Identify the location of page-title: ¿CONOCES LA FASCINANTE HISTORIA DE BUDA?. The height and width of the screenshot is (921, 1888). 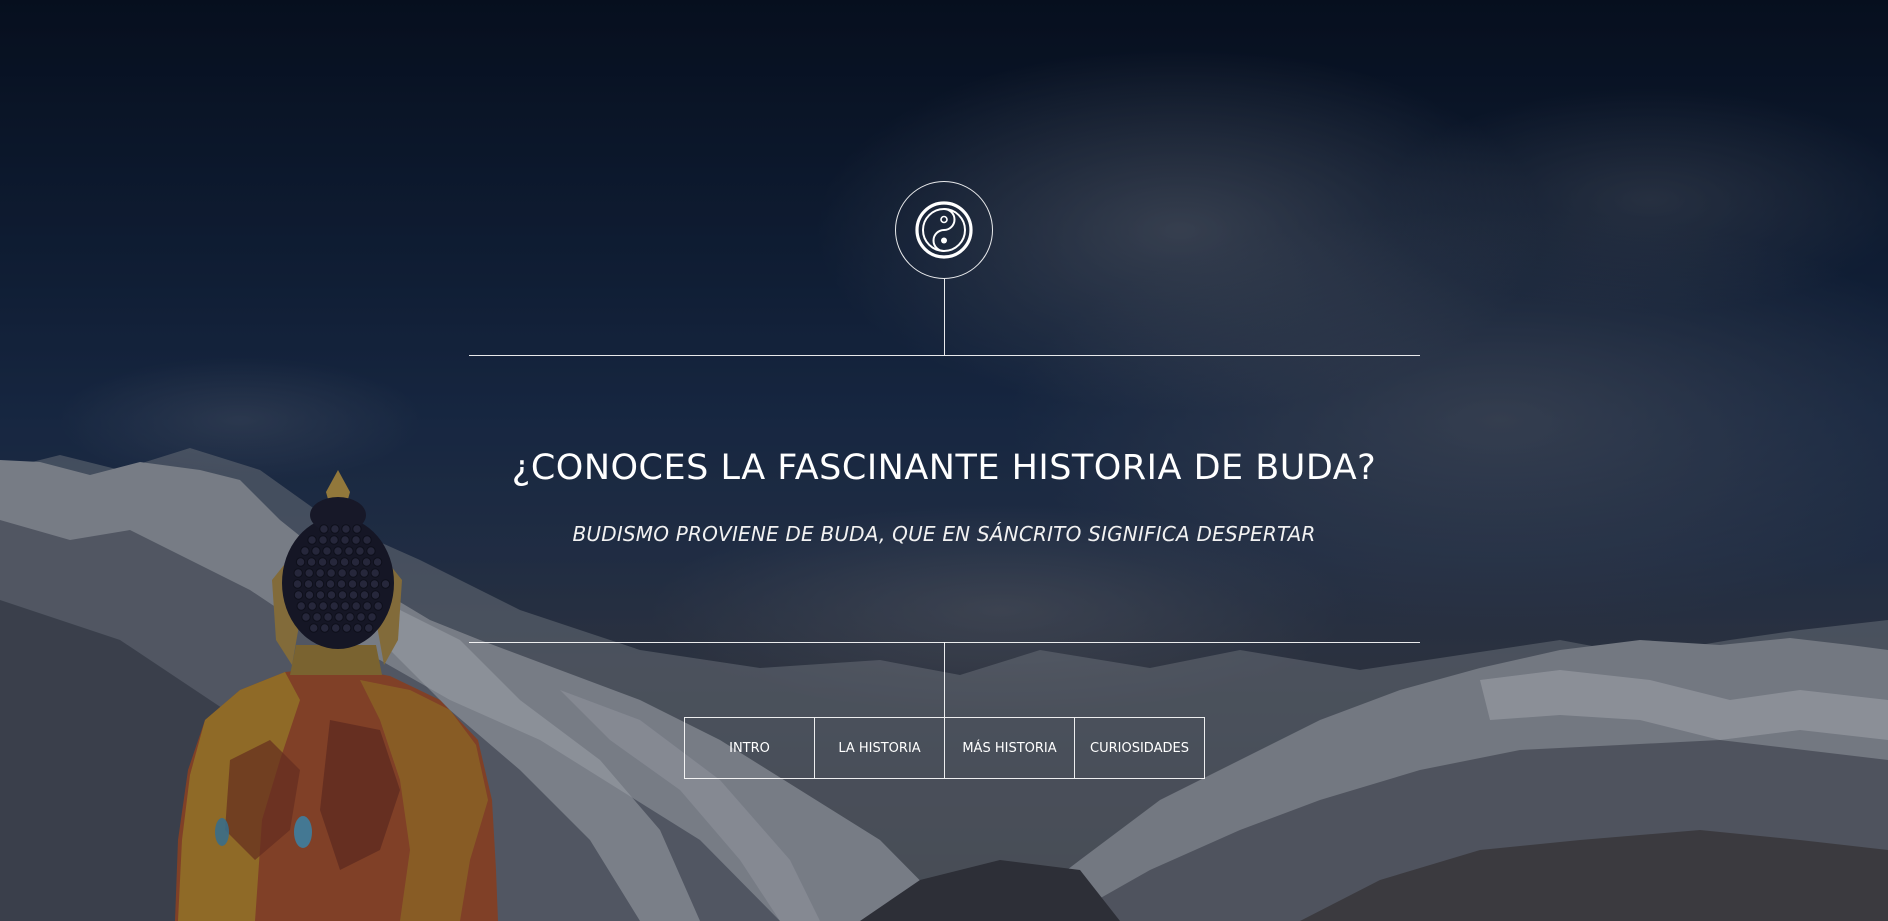
(944, 468).